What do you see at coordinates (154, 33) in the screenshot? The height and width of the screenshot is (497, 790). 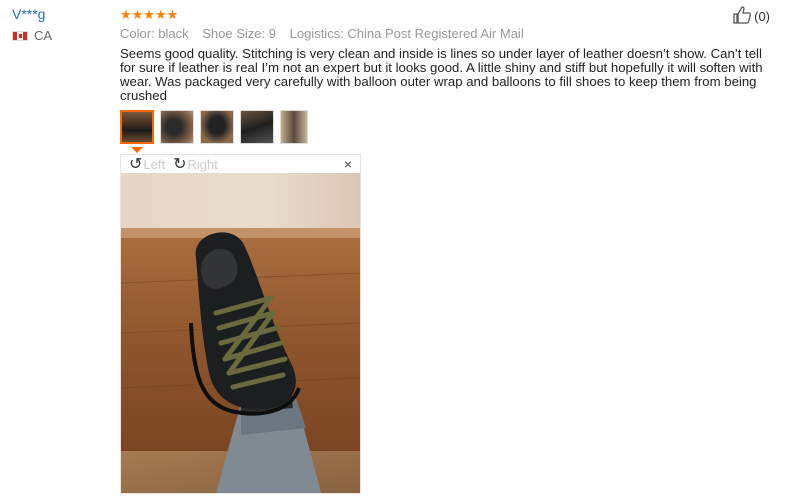 I see `meta-color: Color: black` at bounding box center [154, 33].